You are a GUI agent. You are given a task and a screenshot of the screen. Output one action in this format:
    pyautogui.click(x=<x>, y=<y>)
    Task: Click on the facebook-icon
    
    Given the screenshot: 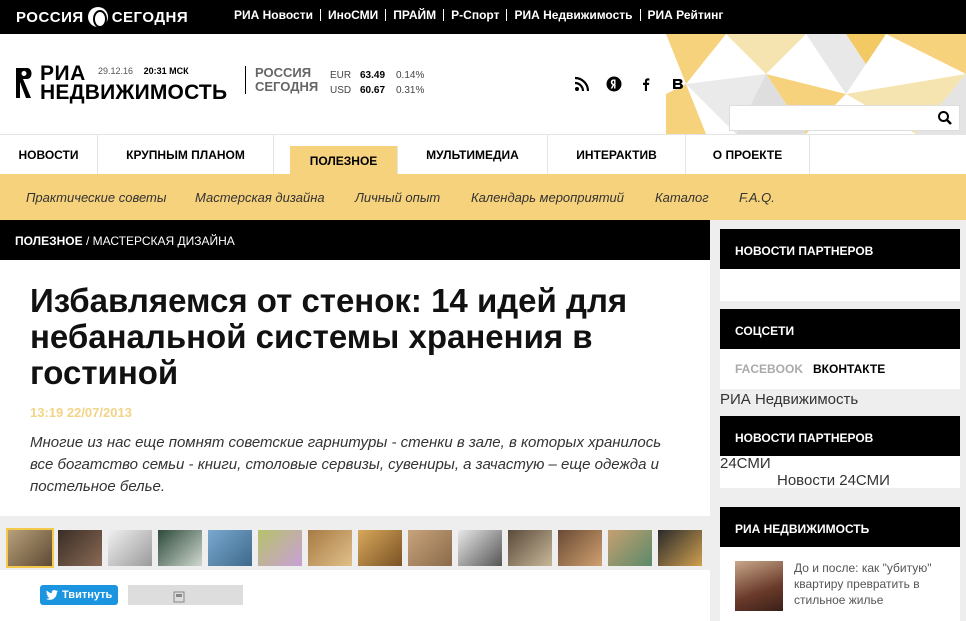 What is the action you would take?
    pyautogui.click(x=646, y=84)
    